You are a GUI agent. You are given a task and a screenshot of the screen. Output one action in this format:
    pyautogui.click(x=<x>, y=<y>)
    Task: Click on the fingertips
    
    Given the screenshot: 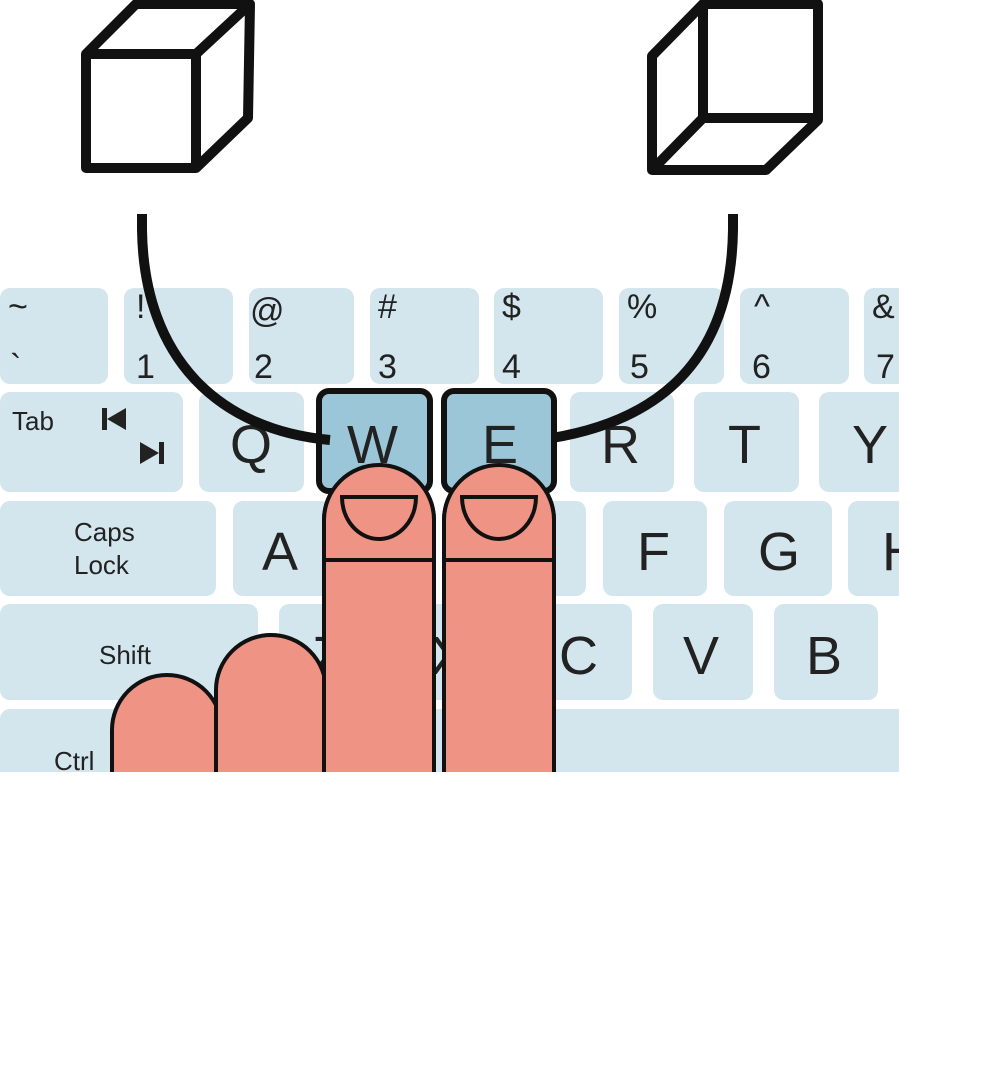 What is the action you would take?
    pyautogui.click(x=439, y=512)
    